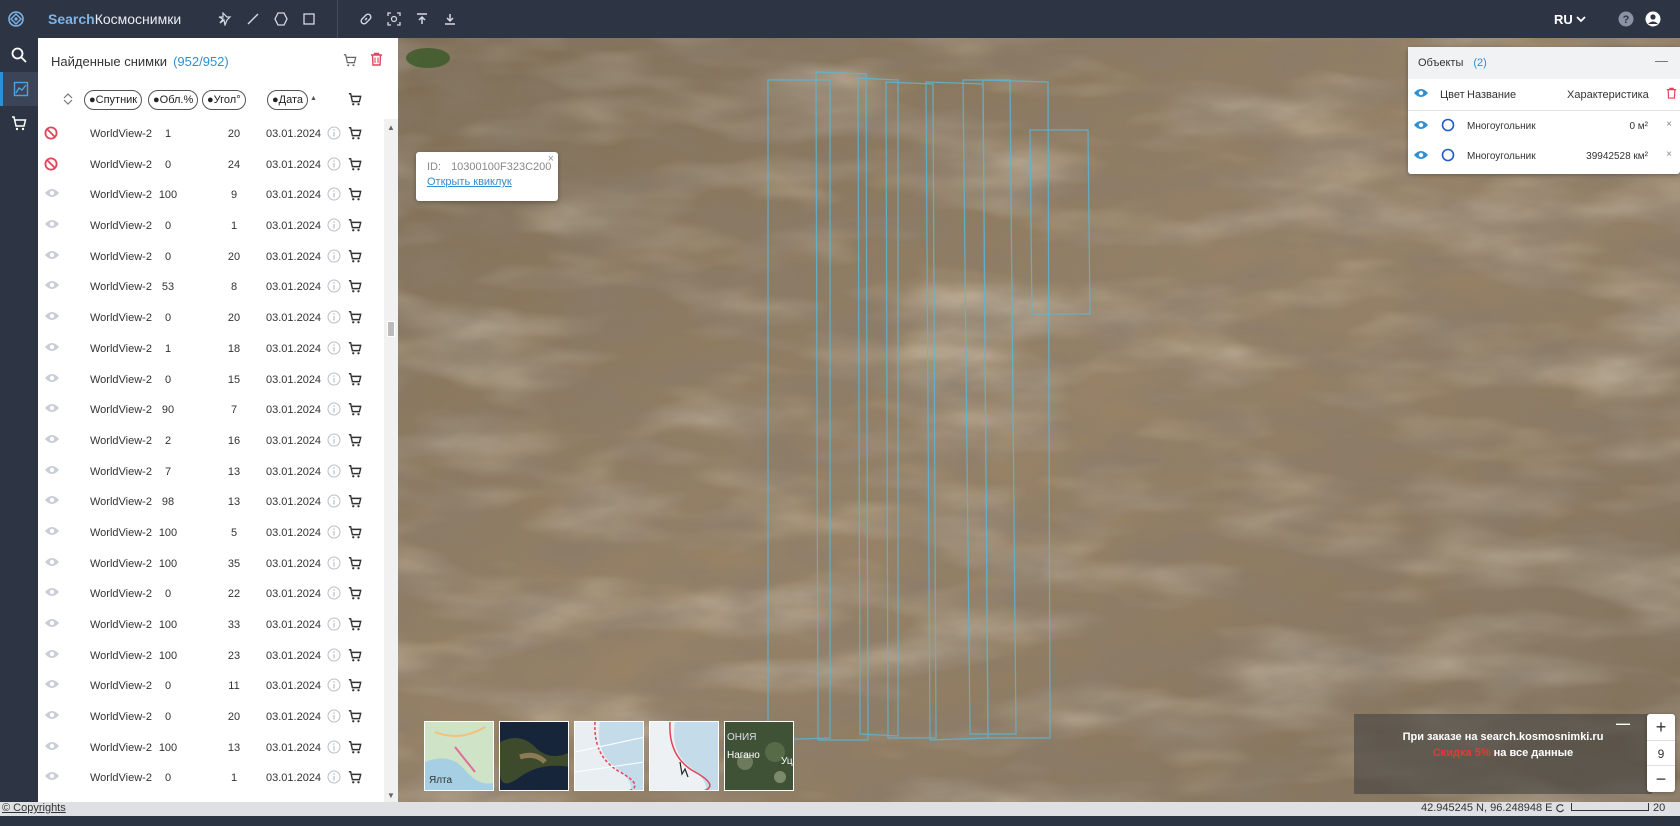 Image resolution: width=1680 pixels, height=826 pixels. What do you see at coordinates (609, 756) in the screenshot?
I see `basemap-hybrid-thumb` at bounding box center [609, 756].